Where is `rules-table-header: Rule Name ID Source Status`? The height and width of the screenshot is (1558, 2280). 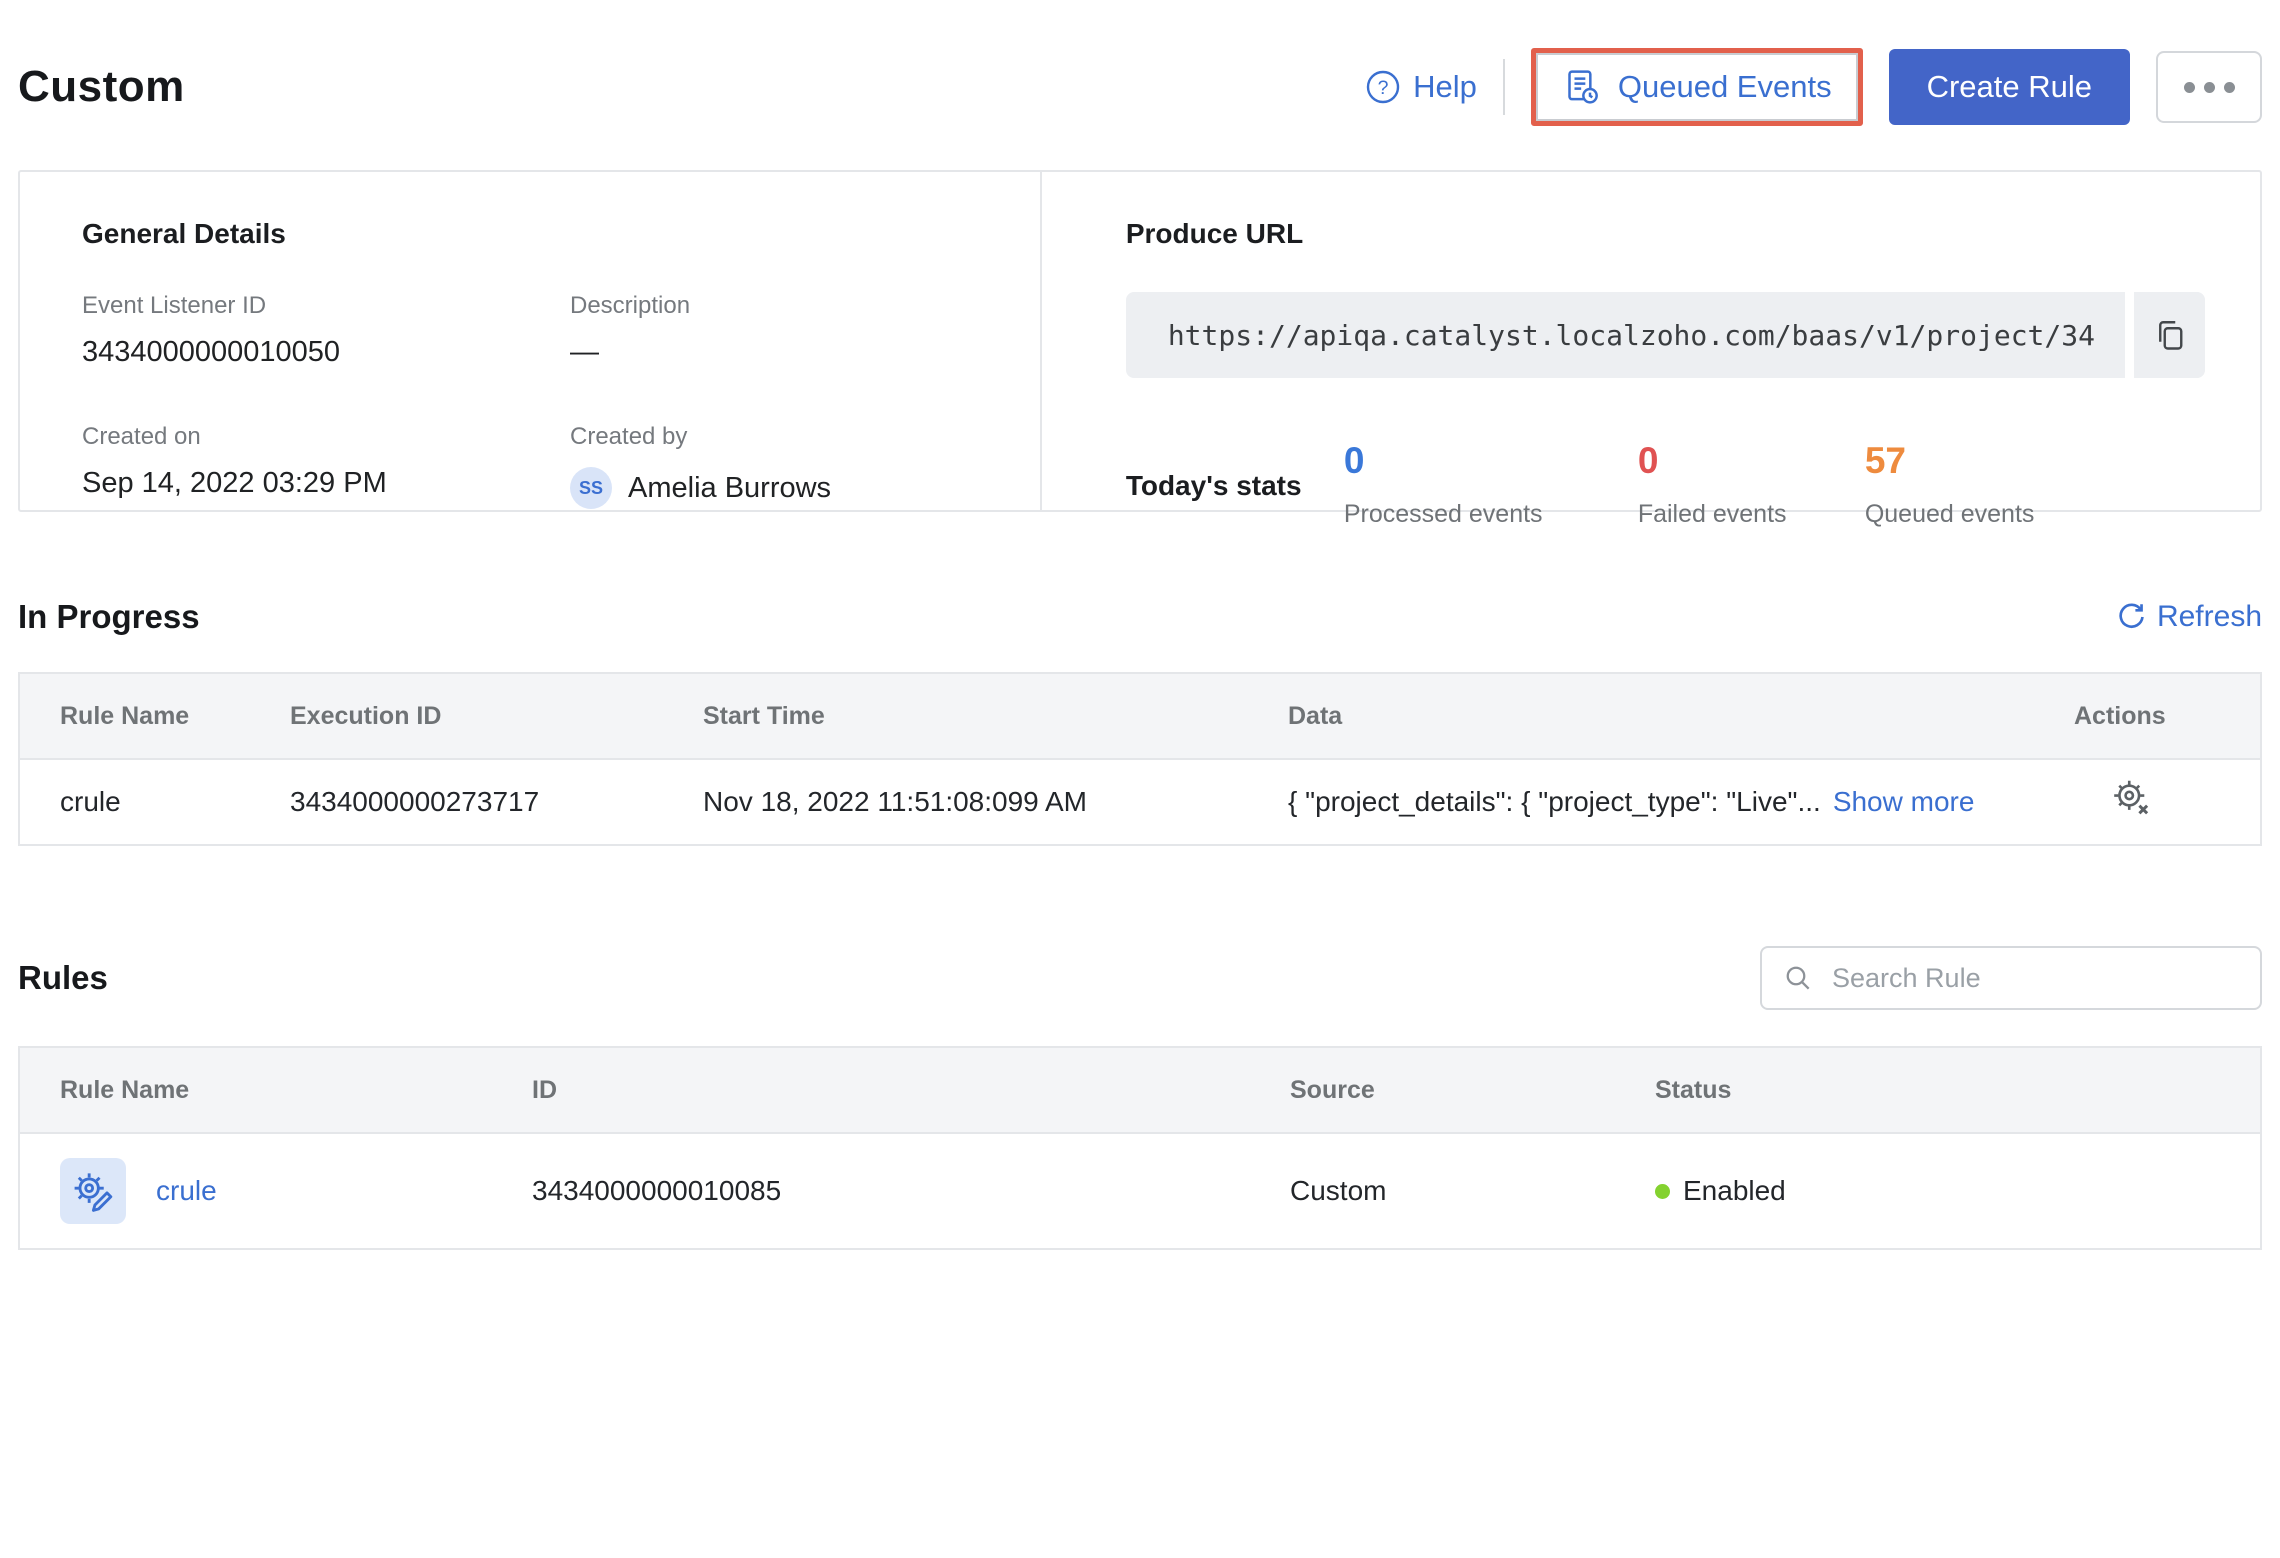
rules-table-header: Rule Name ID Source Status is located at coordinates (1140, 1091).